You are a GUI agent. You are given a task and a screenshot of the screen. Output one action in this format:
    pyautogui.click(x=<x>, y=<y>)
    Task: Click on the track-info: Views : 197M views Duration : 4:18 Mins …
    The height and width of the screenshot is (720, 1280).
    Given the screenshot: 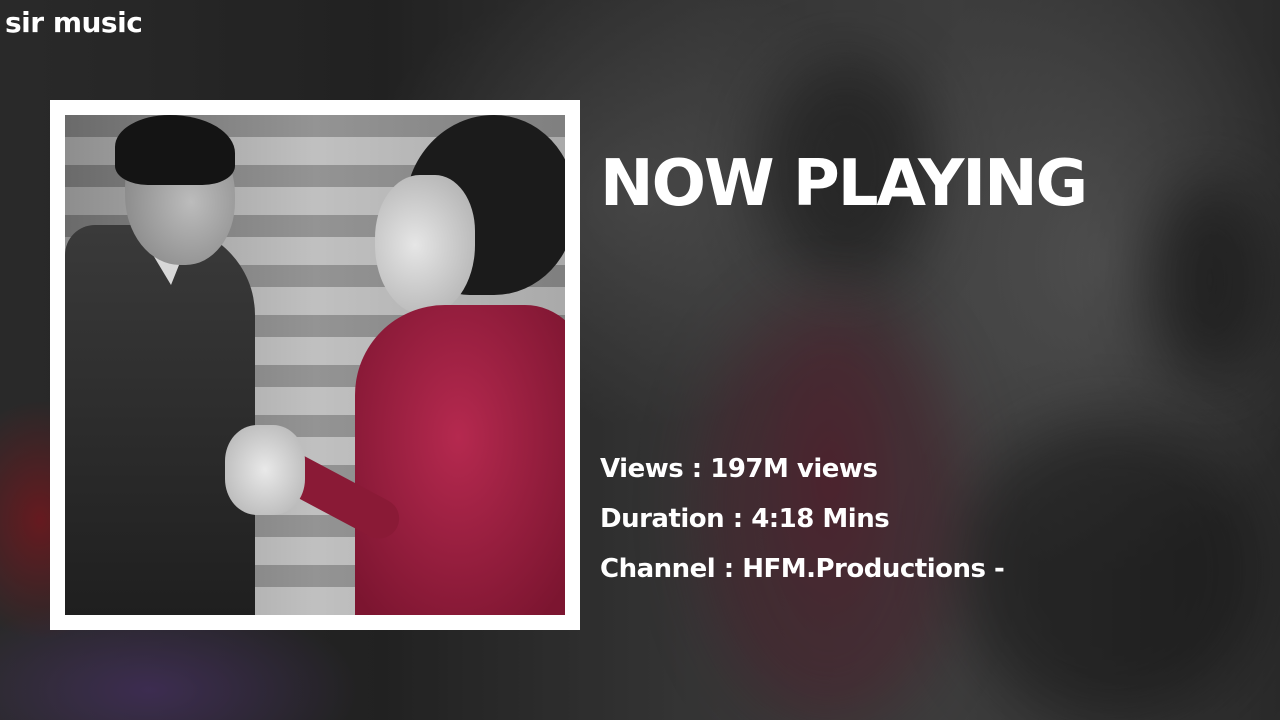 What is the action you would take?
    pyautogui.click(x=802, y=525)
    